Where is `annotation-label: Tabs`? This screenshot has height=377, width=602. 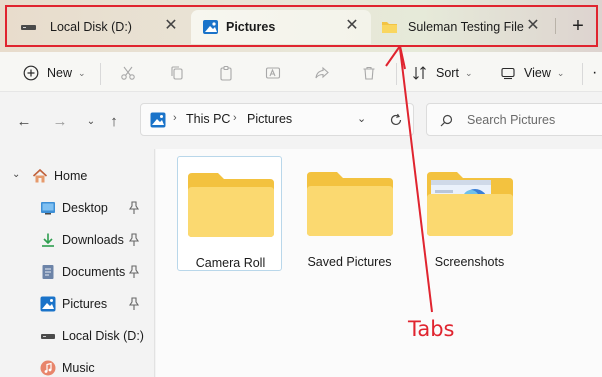 annotation-label: Tabs is located at coordinates (431, 329).